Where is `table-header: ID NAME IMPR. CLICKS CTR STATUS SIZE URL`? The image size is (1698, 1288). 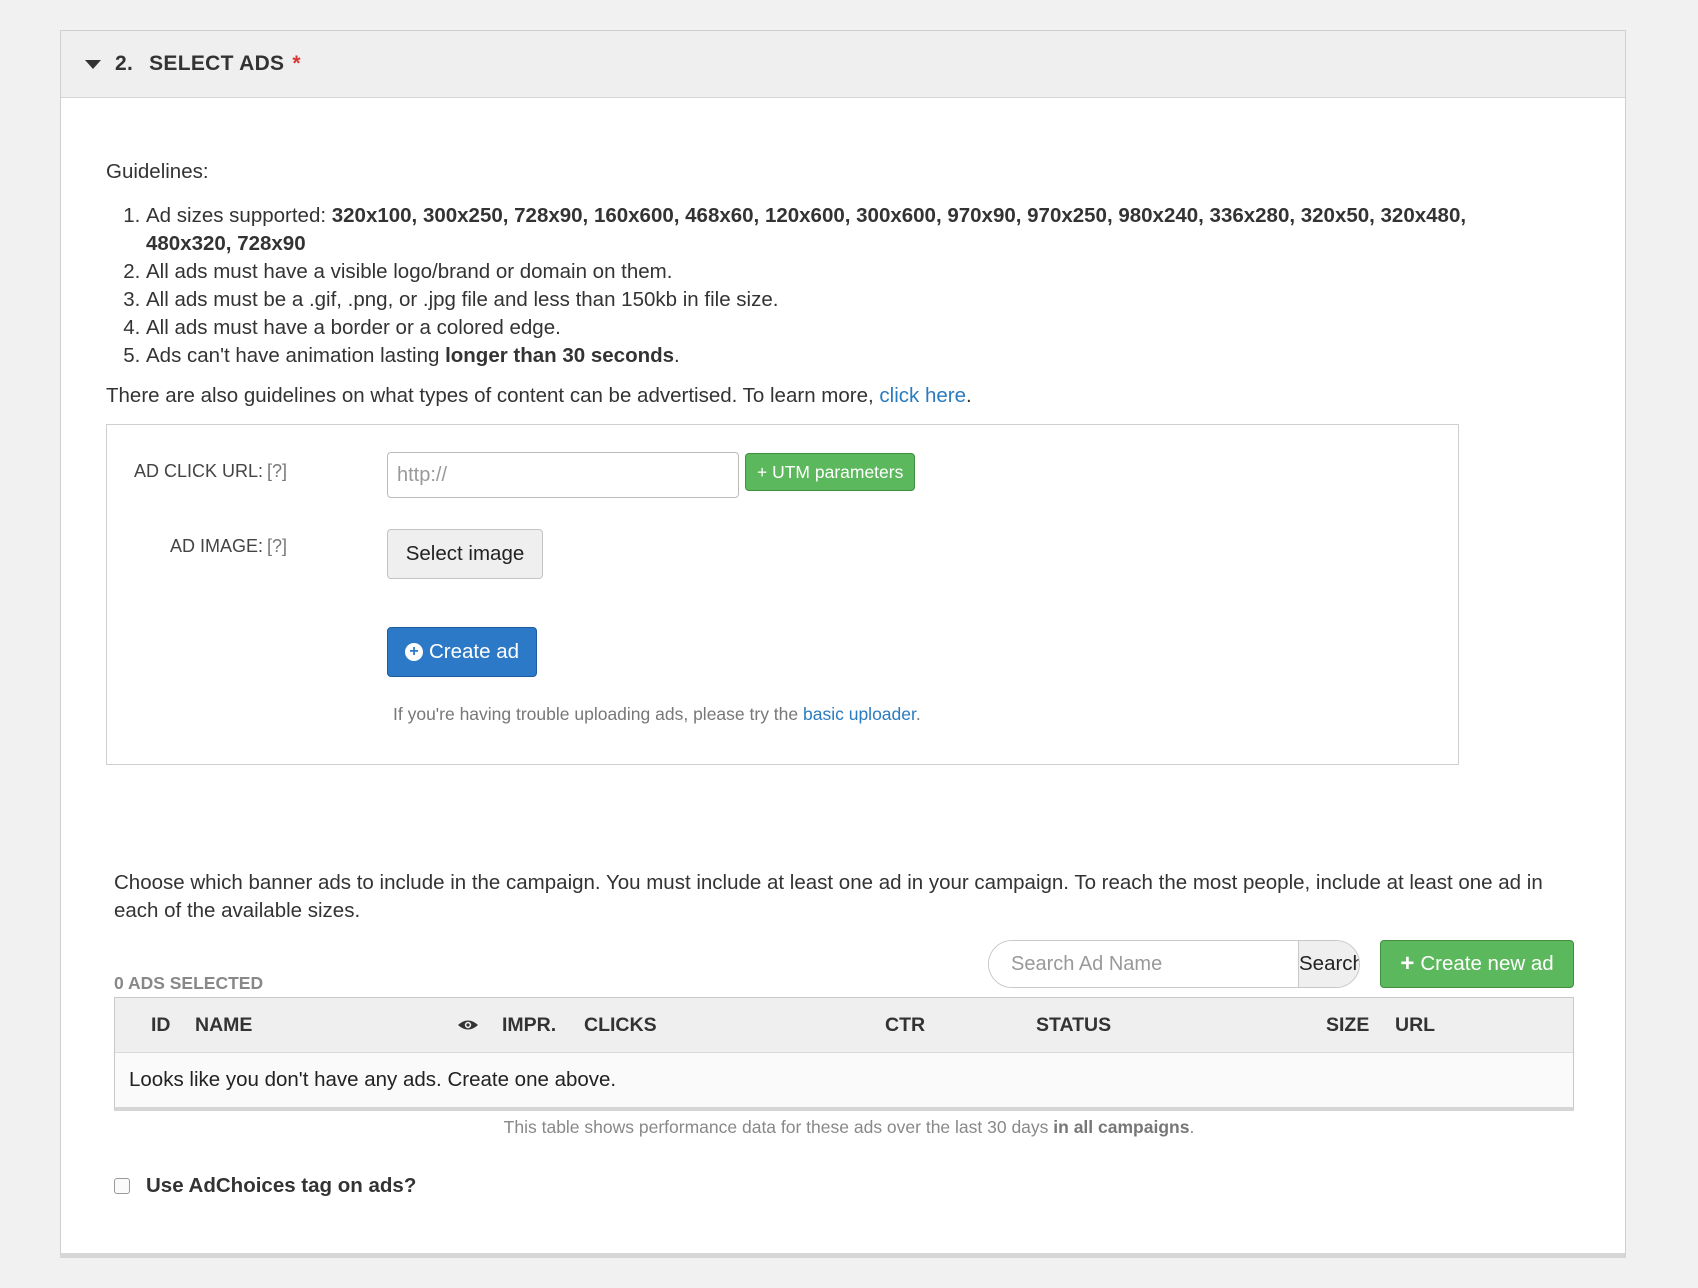
table-header: ID NAME IMPR. CLICKS CTR STATUS SIZE URL is located at coordinates (844, 1025).